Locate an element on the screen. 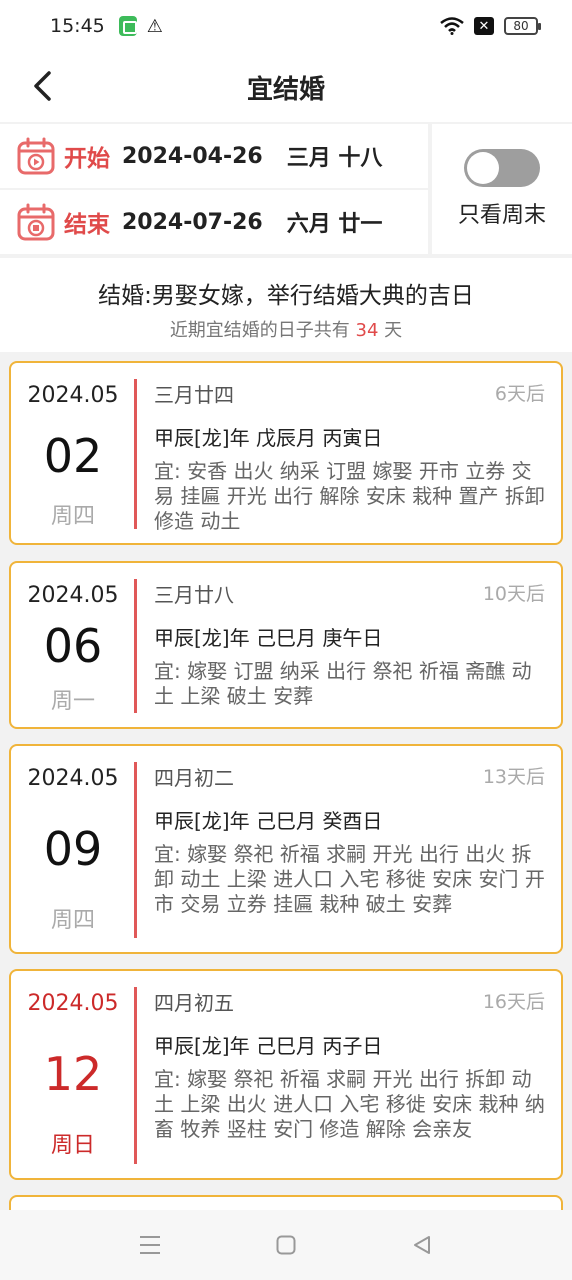 This screenshot has width=572, height=1280. day-count: 34 is located at coordinates (367, 330).